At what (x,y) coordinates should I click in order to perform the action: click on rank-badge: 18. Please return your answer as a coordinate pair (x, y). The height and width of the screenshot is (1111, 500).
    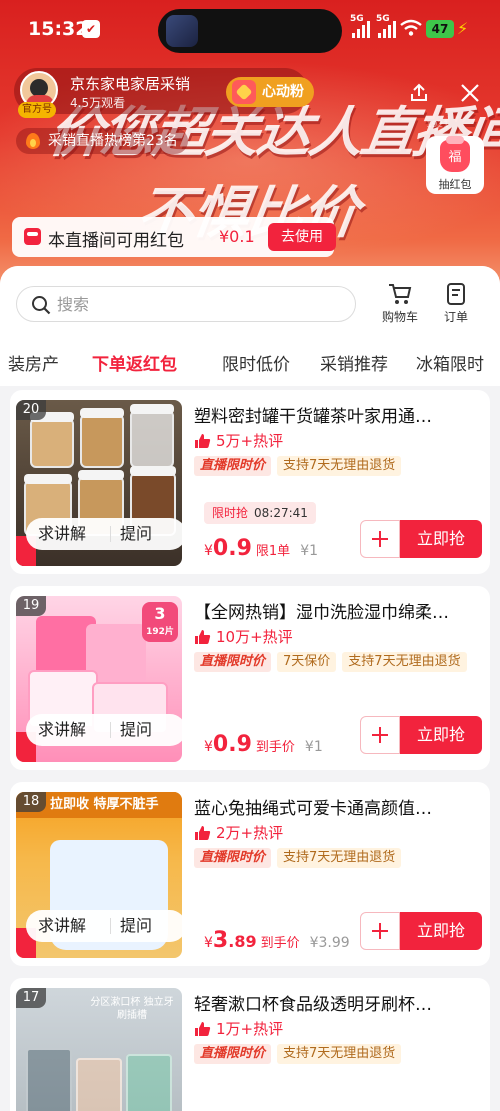
    Looking at the image, I should click on (31, 802).